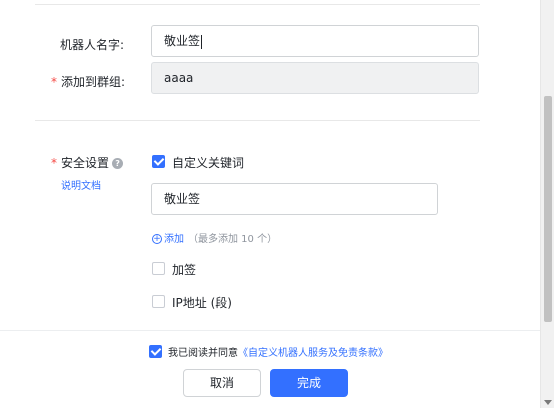 This screenshot has width=554, height=408. What do you see at coordinates (315, 78) in the screenshot?
I see `group-input: aaaa` at bounding box center [315, 78].